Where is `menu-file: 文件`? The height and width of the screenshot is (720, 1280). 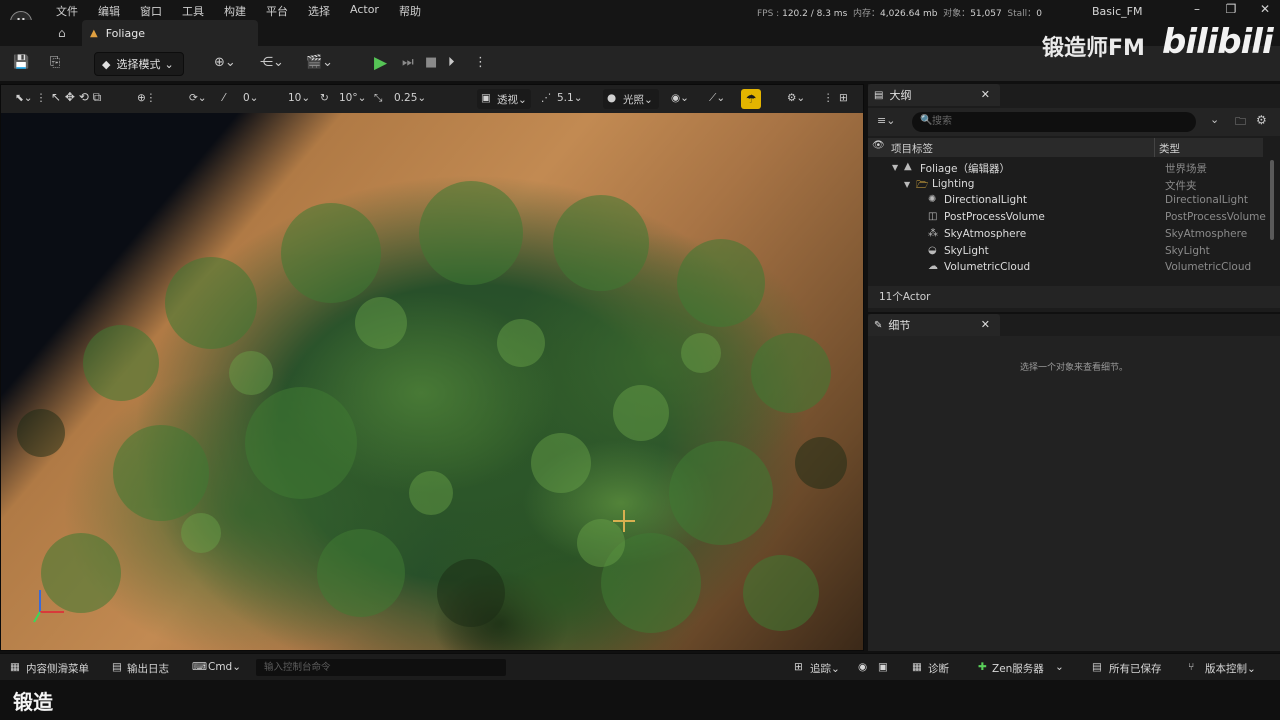
menu-file: 文件 is located at coordinates (67, 11).